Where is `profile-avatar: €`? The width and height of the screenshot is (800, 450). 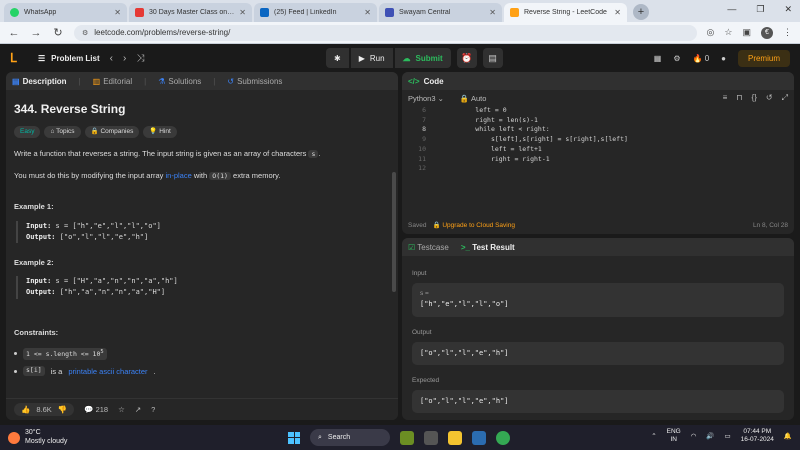 profile-avatar: € is located at coordinates (767, 32).